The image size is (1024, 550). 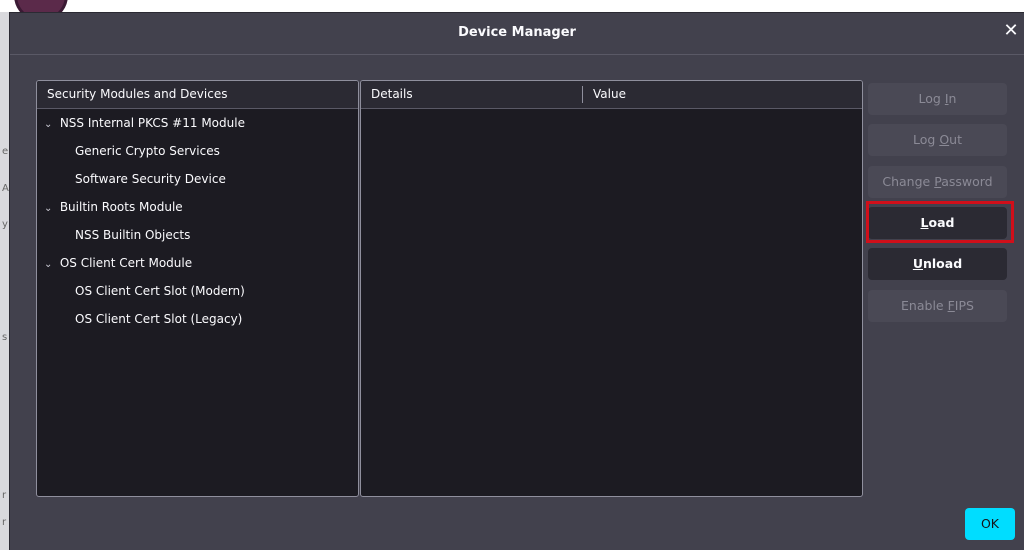 What do you see at coordinates (952, 98) in the screenshot?
I see `button-label: n` at bounding box center [952, 98].